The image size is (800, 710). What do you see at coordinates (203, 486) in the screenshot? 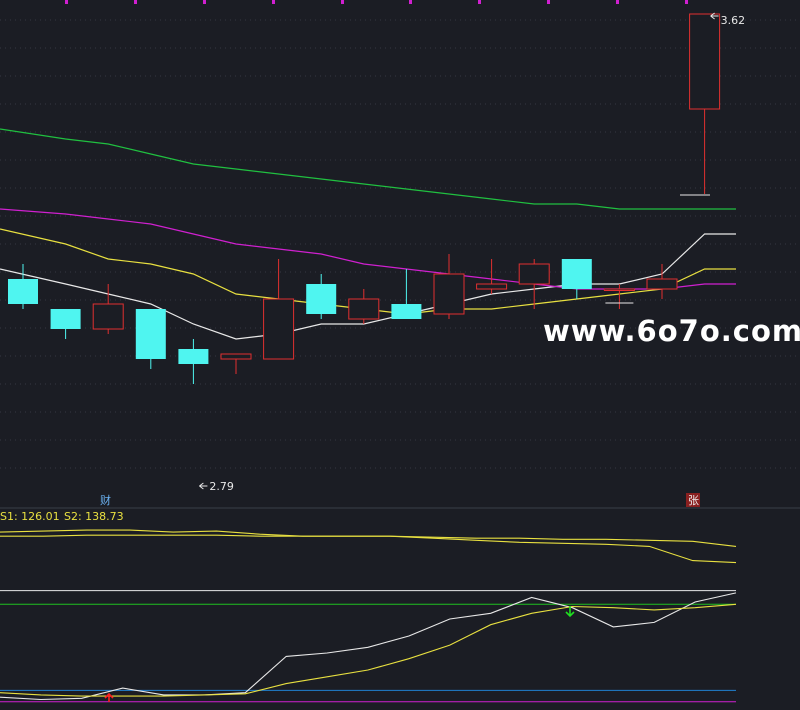
I see `low-label-arrow` at bounding box center [203, 486].